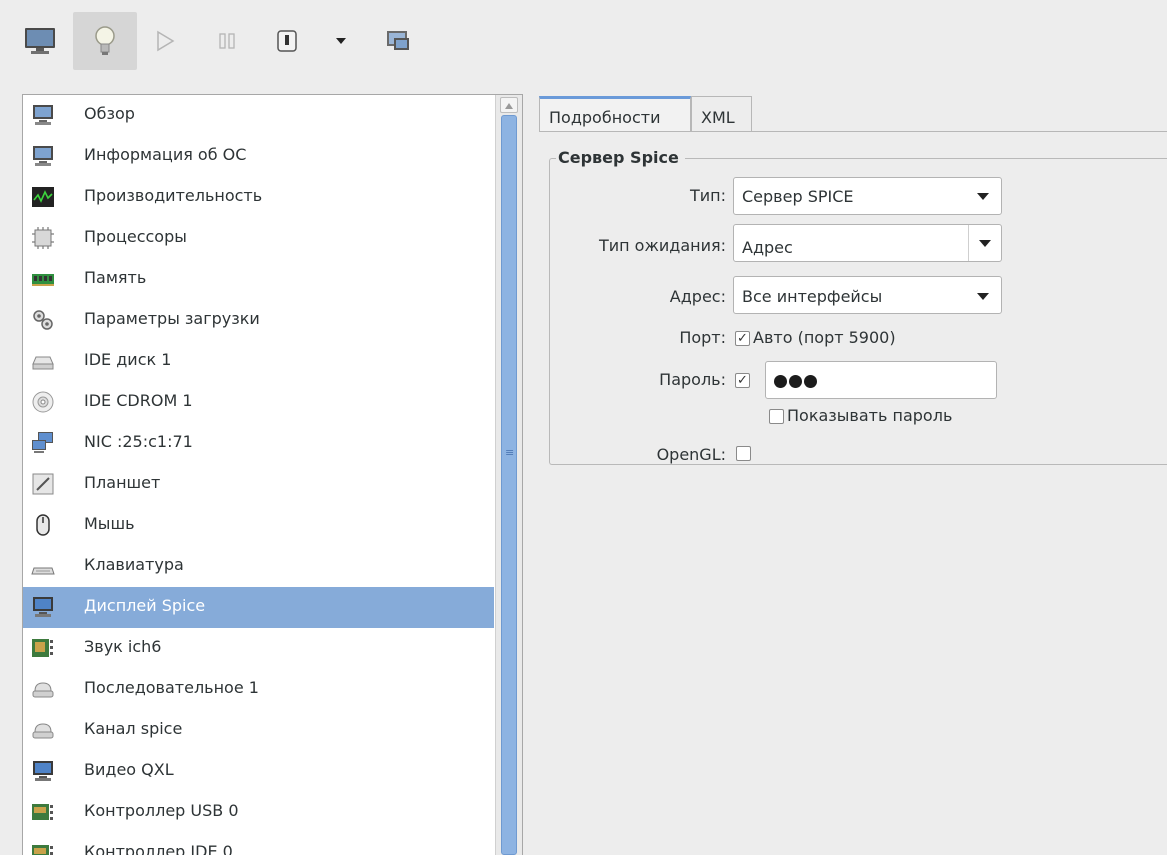  I want to click on port-auto-checkbox: ✓, so click(742, 338).